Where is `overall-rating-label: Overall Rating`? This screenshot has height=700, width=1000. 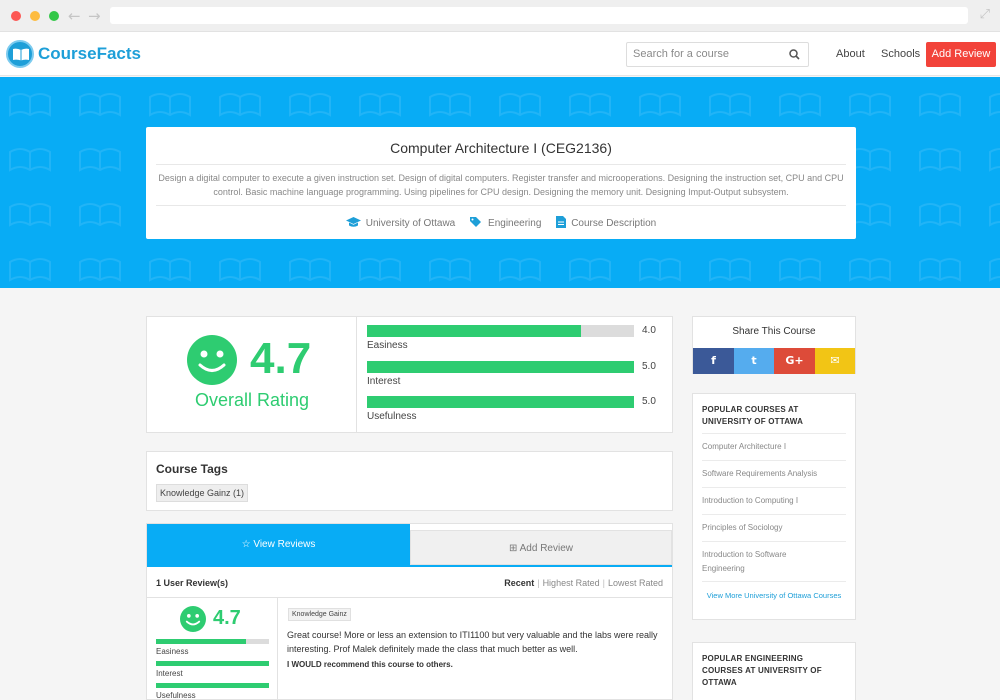 overall-rating-label: Overall Rating is located at coordinates (252, 400).